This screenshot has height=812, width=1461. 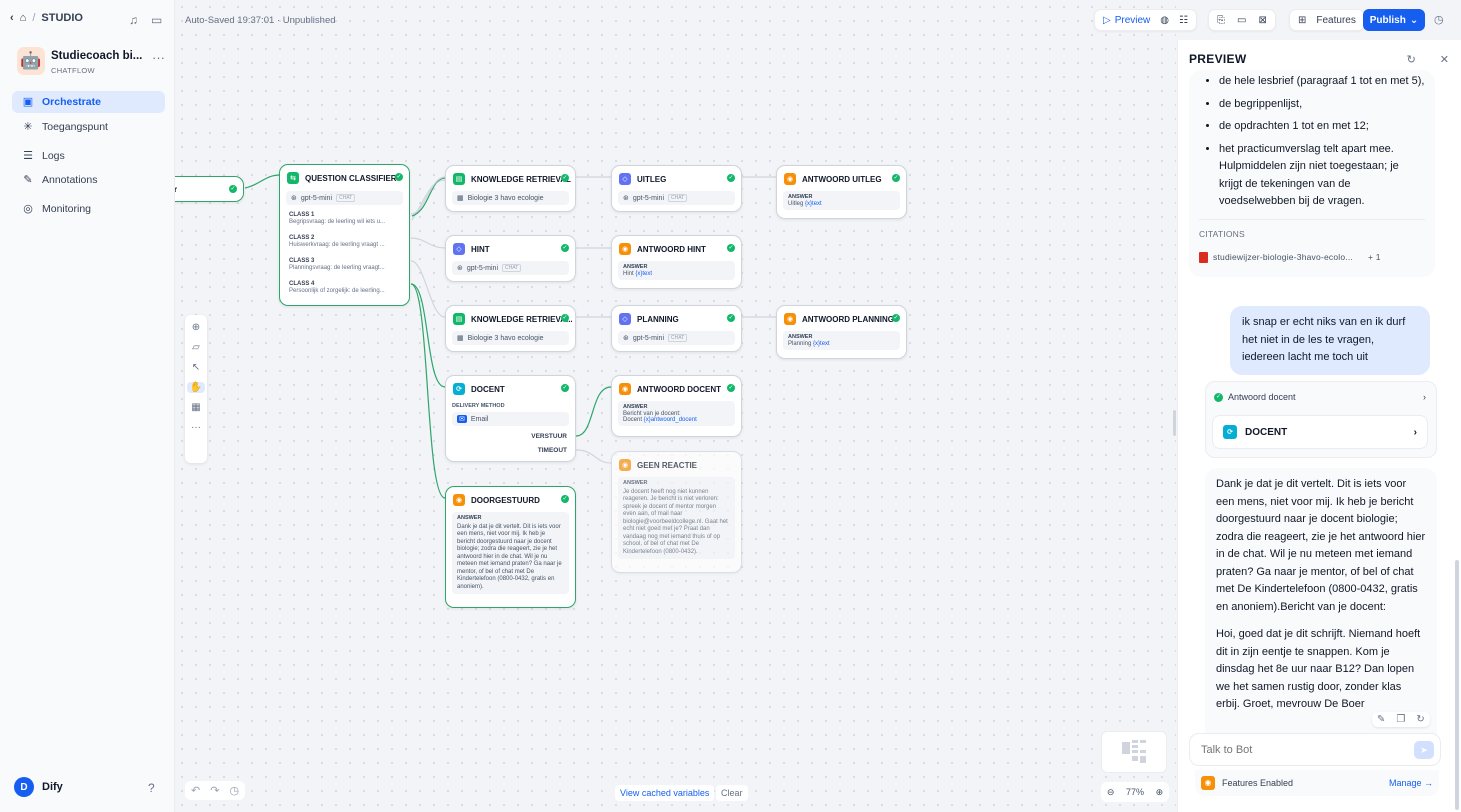 I want to click on human-input-icon: ⟳, so click(x=459, y=389).